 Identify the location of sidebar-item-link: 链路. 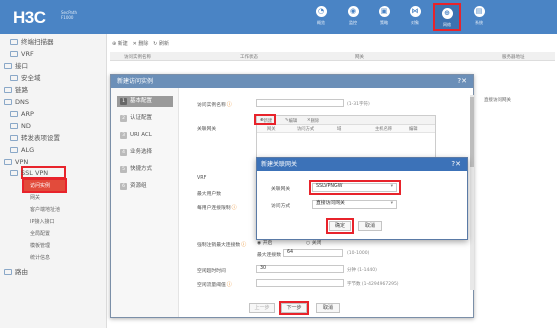
(53, 90).